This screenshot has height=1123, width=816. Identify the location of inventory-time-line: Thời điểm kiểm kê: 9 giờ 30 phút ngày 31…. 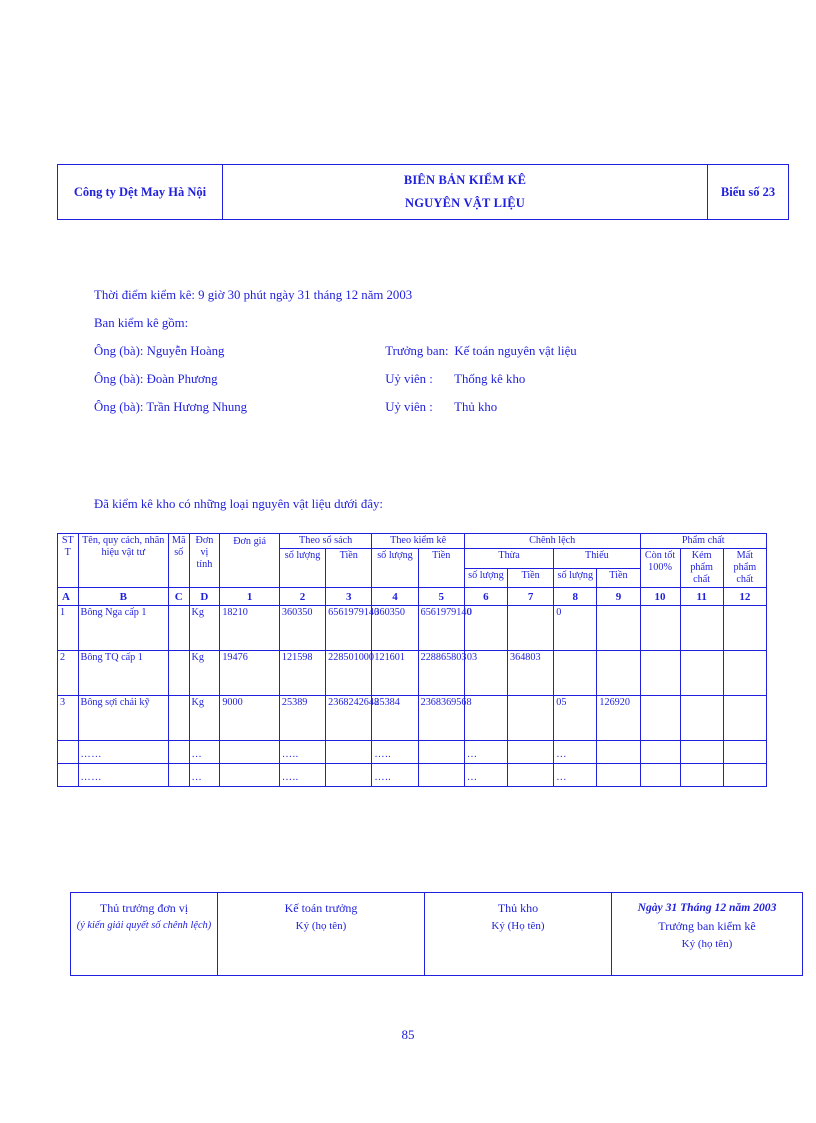
(253, 295).